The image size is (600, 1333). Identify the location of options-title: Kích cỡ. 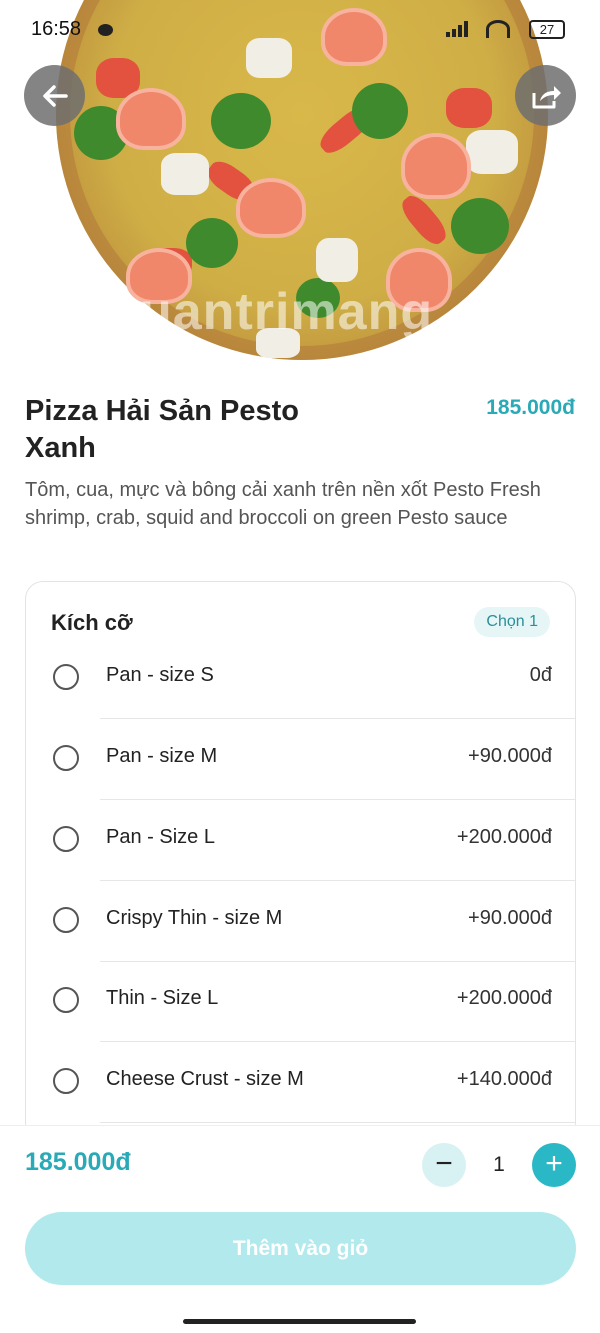
(92, 622).